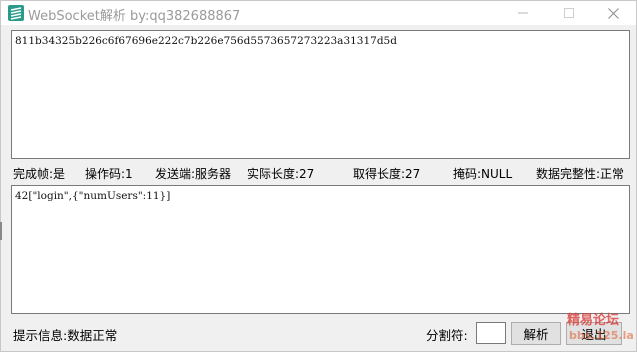 This screenshot has width=637, height=352. I want to click on app-logo-icon, so click(16, 13).